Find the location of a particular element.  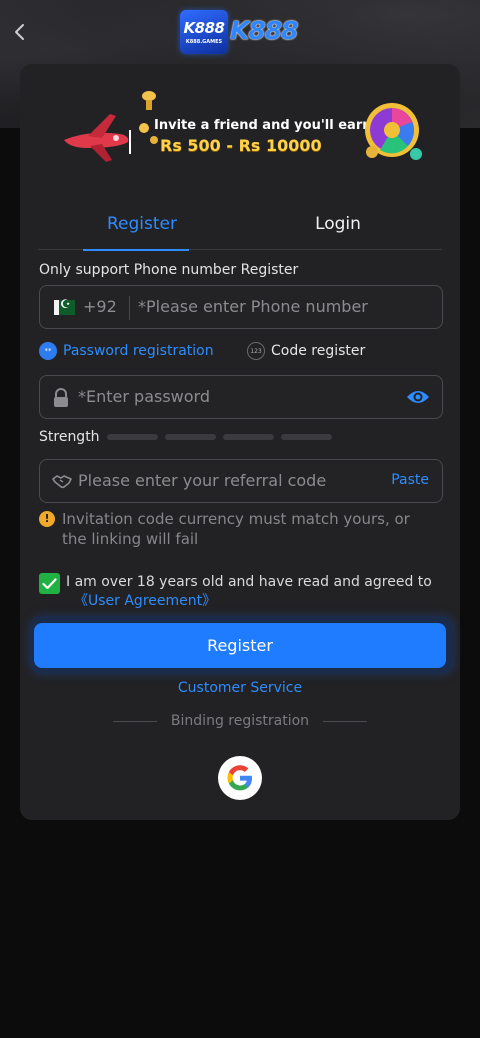

password-mode-icon: ** is located at coordinates (48, 351).